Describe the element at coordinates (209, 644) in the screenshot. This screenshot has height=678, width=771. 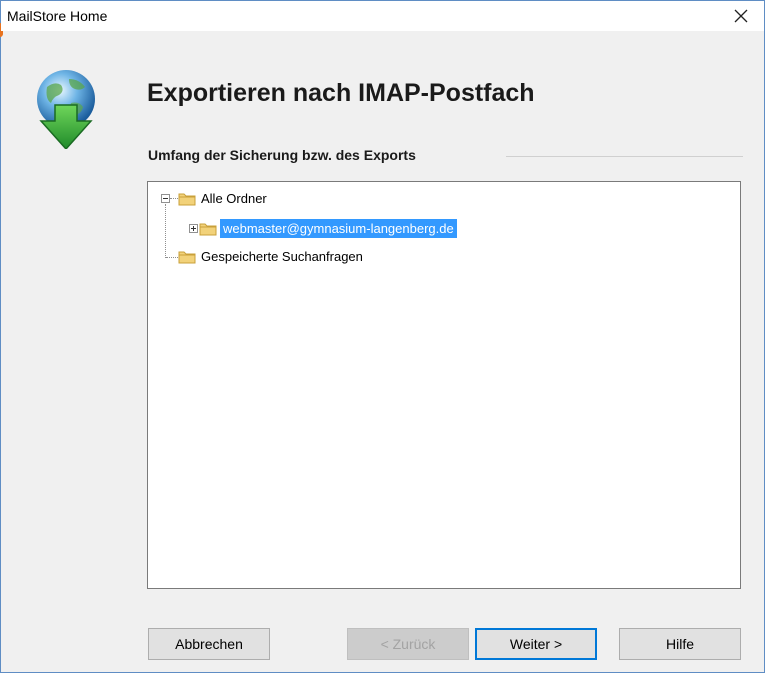
I see `cancel-button: Abbrechen` at that location.